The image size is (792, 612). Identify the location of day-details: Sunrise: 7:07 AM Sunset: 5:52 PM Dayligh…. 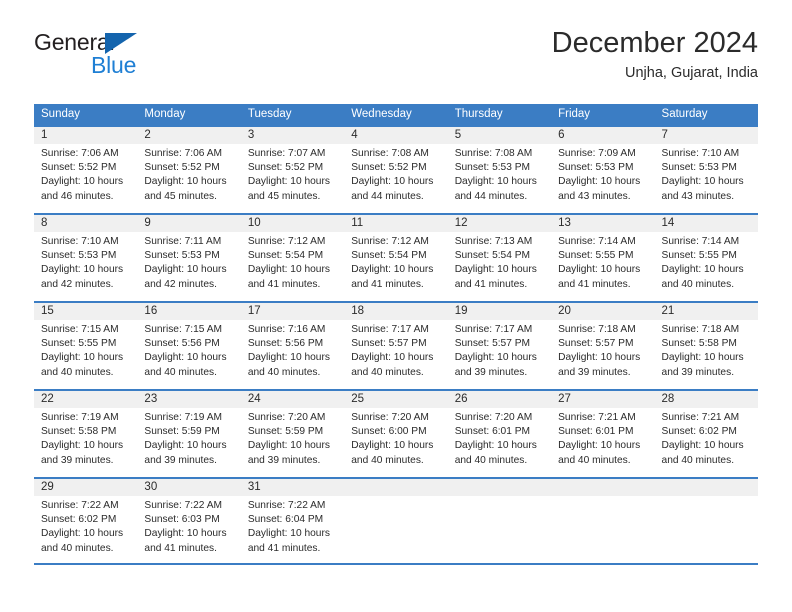
(292, 174).